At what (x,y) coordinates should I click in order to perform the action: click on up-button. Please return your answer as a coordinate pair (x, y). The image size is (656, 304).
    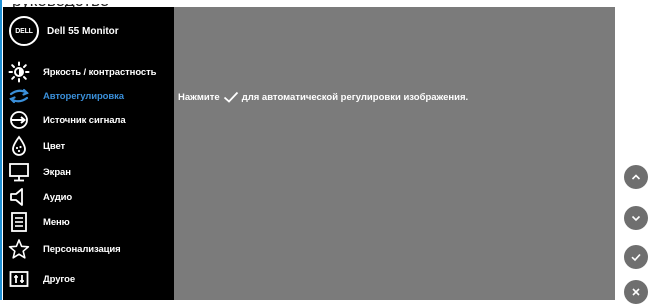
    Looking at the image, I should click on (636, 177).